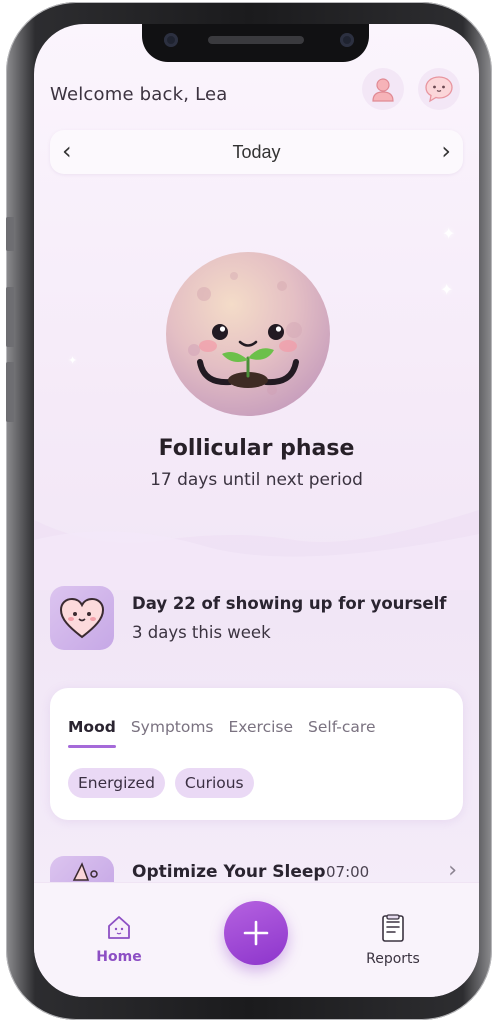 This screenshot has height=1022, width=498. What do you see at coordinates (256, 550) in the screenshot?
I see `wave-divider` at bounding box center [256, 550].